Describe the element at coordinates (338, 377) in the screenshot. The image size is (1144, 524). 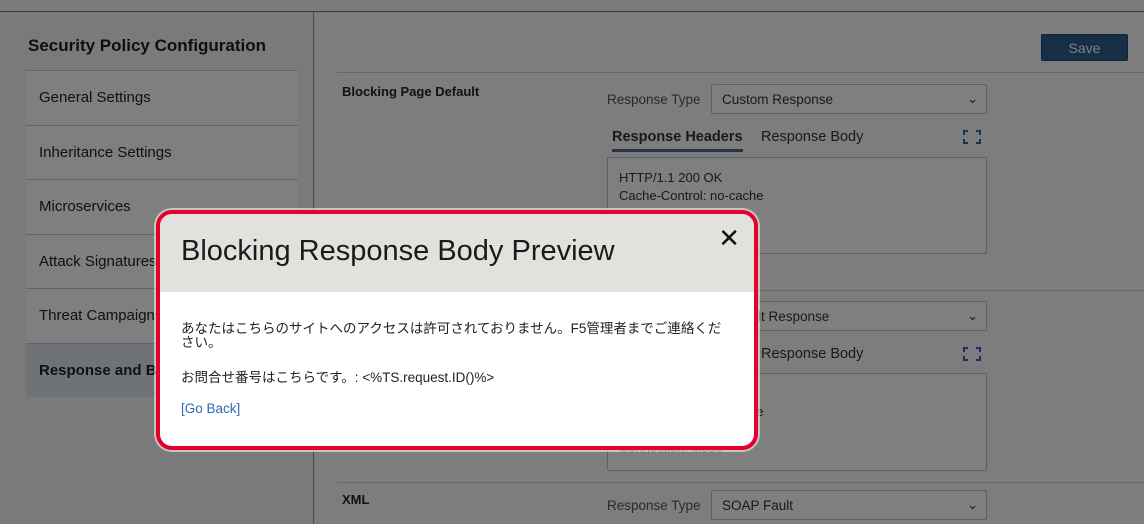
I see `support-id-text: お問合せ番号はこちらです。: <%TS.request.ID()%>` at that location.